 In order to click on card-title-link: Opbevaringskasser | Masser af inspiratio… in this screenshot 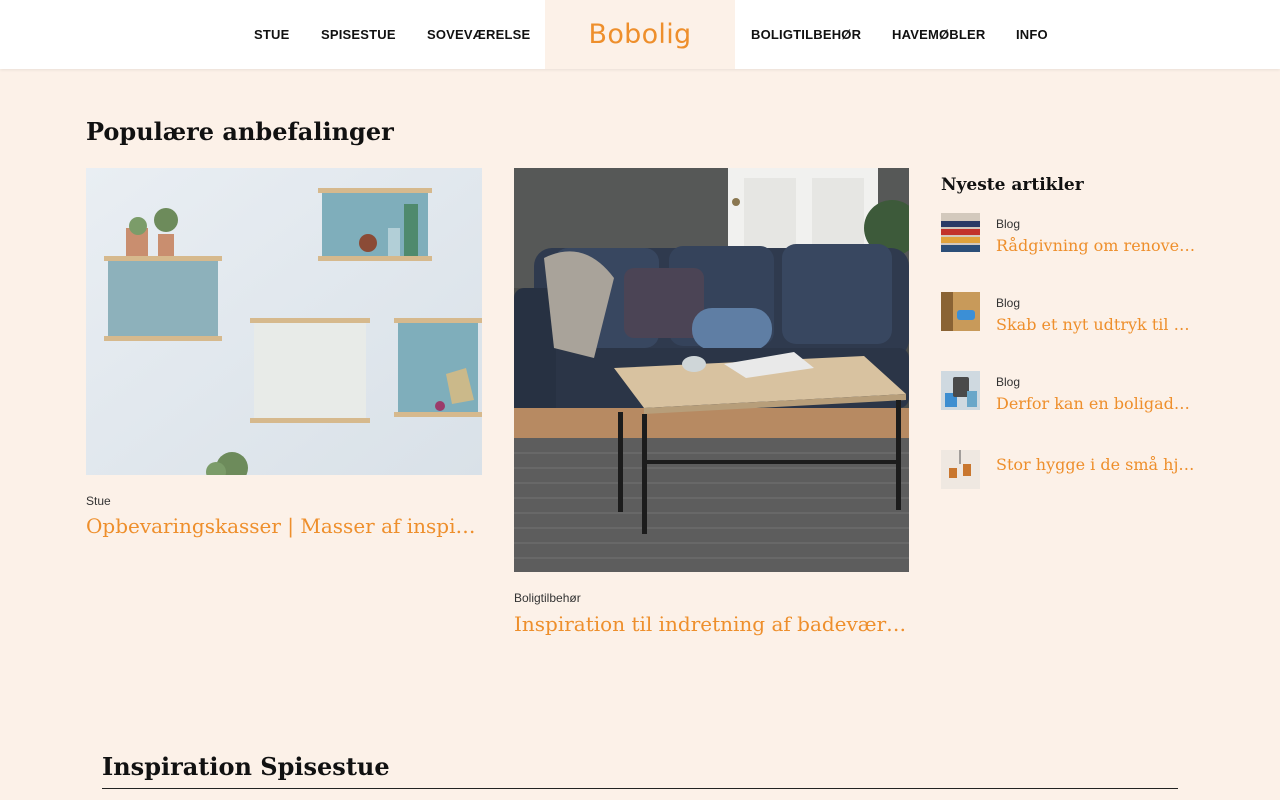, I will do `click(283, 526)`.